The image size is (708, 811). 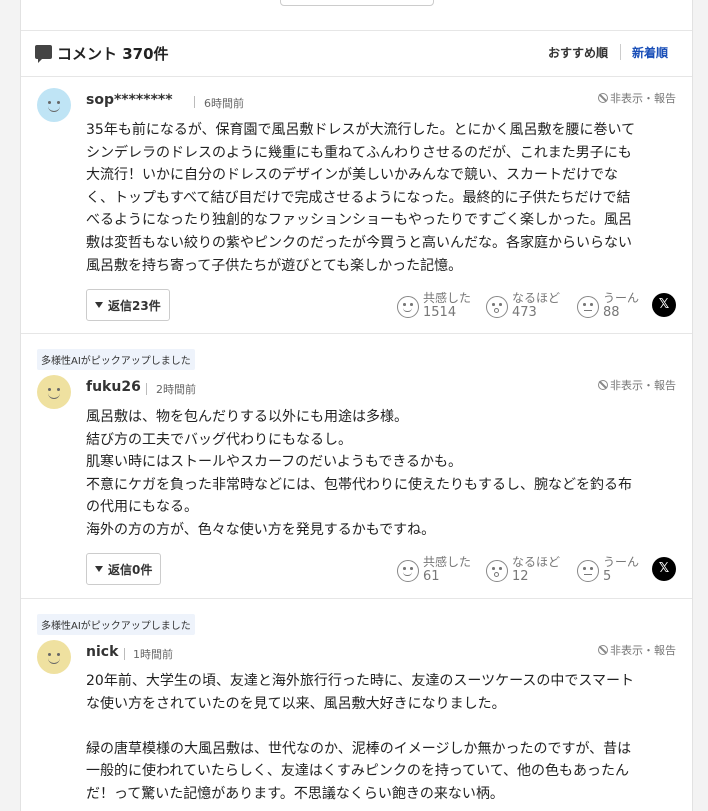 I want to click on timestamp: 2時間前, so click(x=176, y=389).